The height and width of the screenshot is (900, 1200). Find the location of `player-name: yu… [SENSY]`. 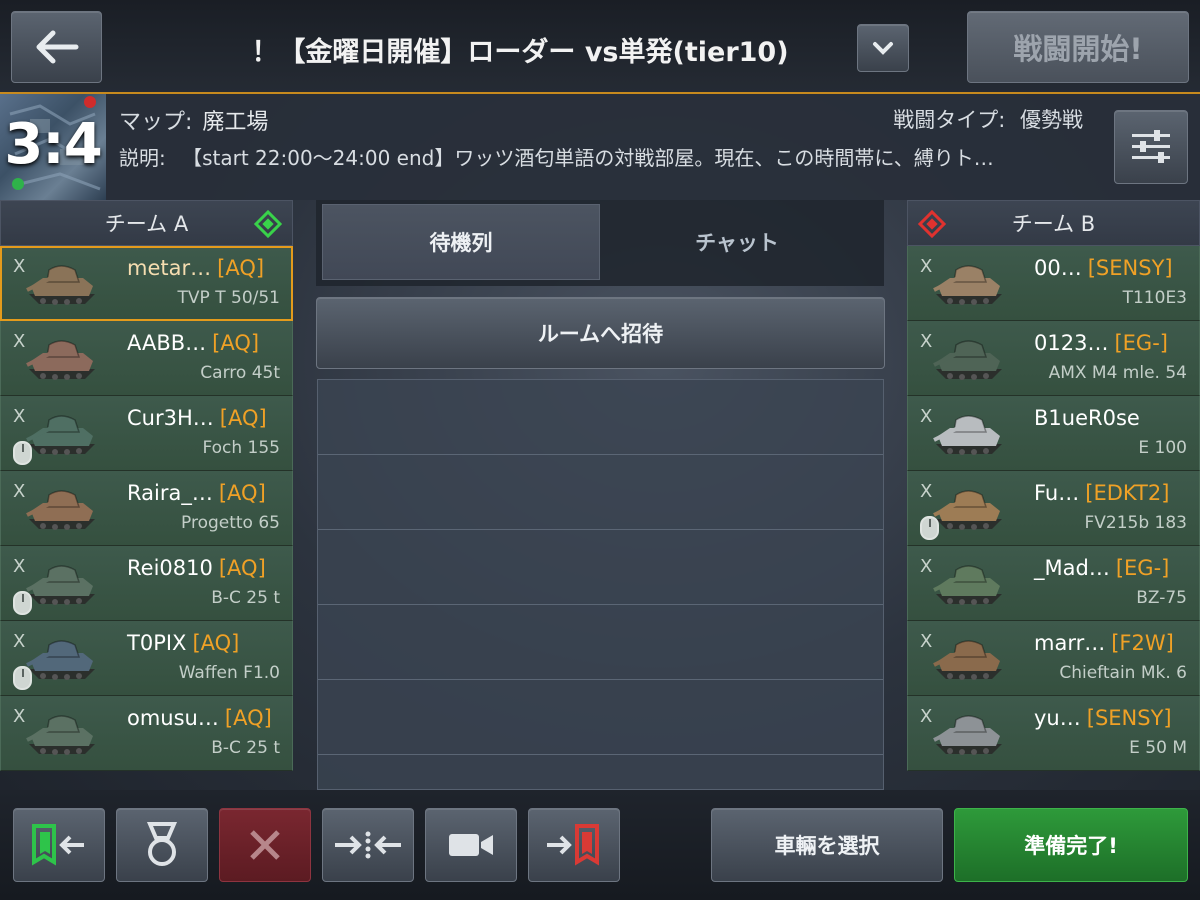

player-name: yu… [SENSY] is located at coordinates (1103, 718).